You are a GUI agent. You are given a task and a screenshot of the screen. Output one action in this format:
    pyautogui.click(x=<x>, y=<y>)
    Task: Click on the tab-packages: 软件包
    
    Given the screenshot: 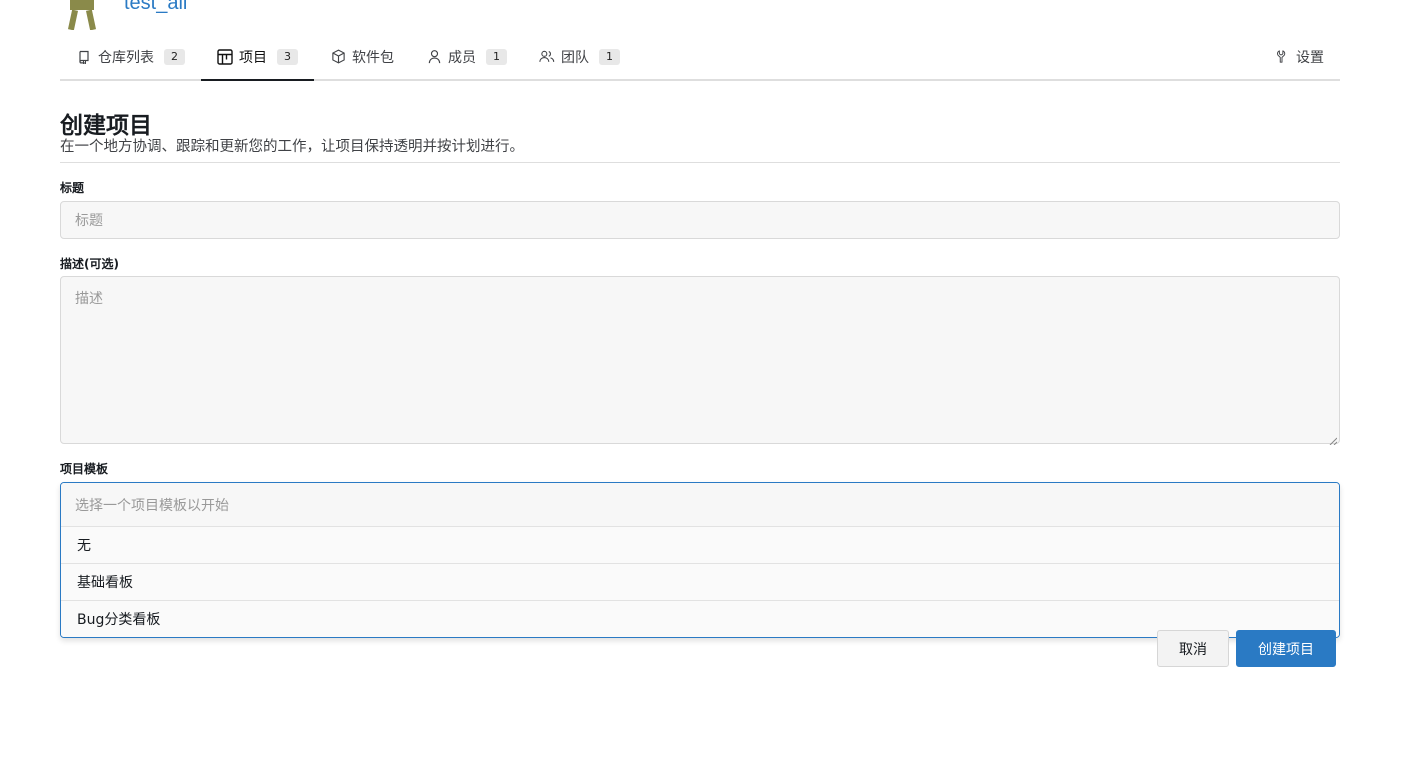 What is the action you would take?
    pyautogui.click(x=362, y=56)
    